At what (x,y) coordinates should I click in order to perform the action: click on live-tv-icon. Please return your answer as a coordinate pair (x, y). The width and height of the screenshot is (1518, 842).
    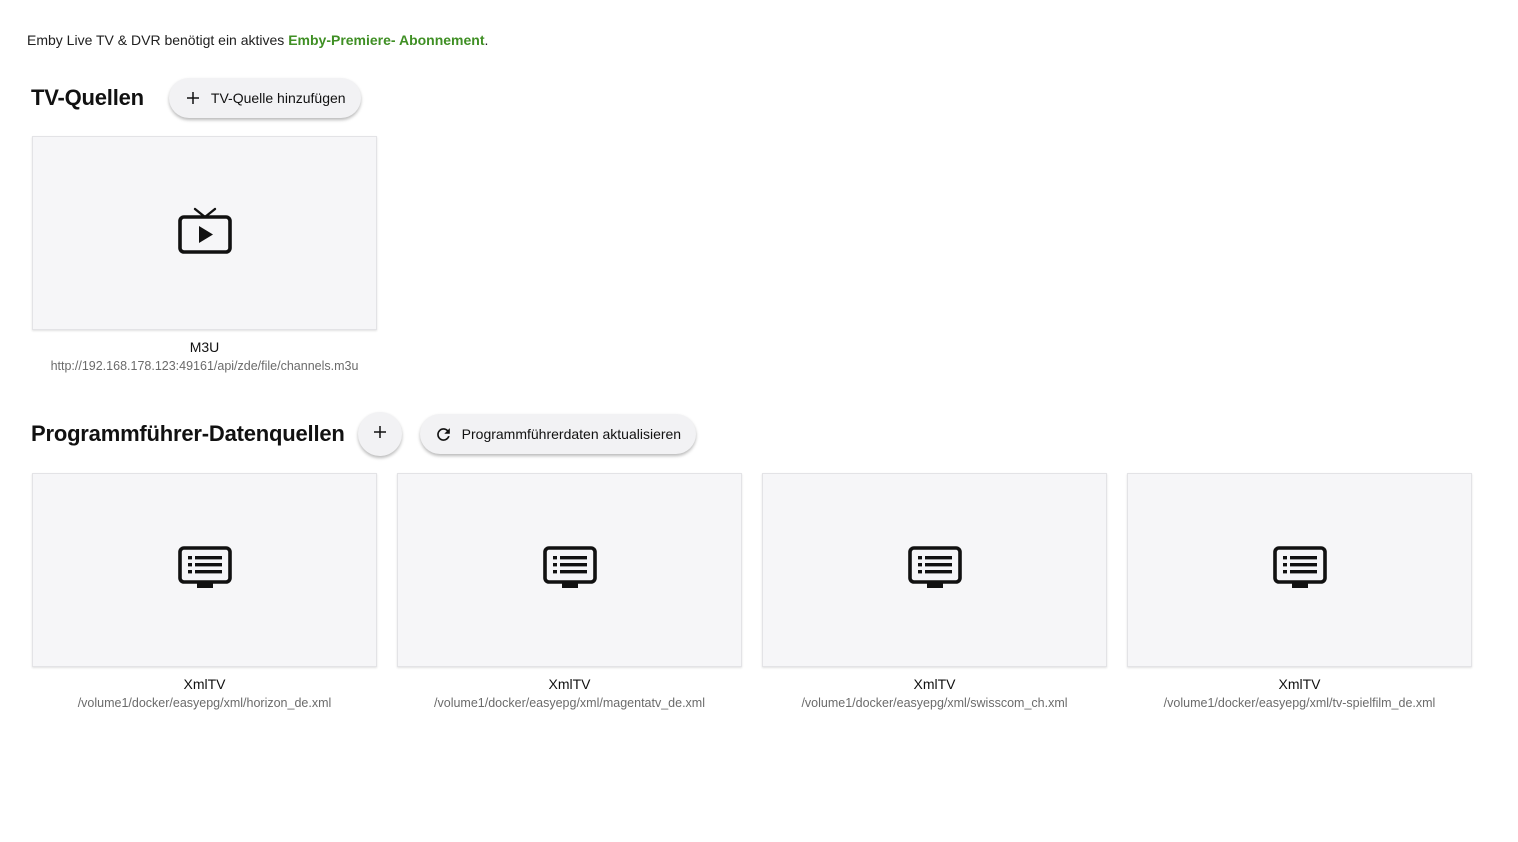
    Looking at the image, I should click on (205, 233).